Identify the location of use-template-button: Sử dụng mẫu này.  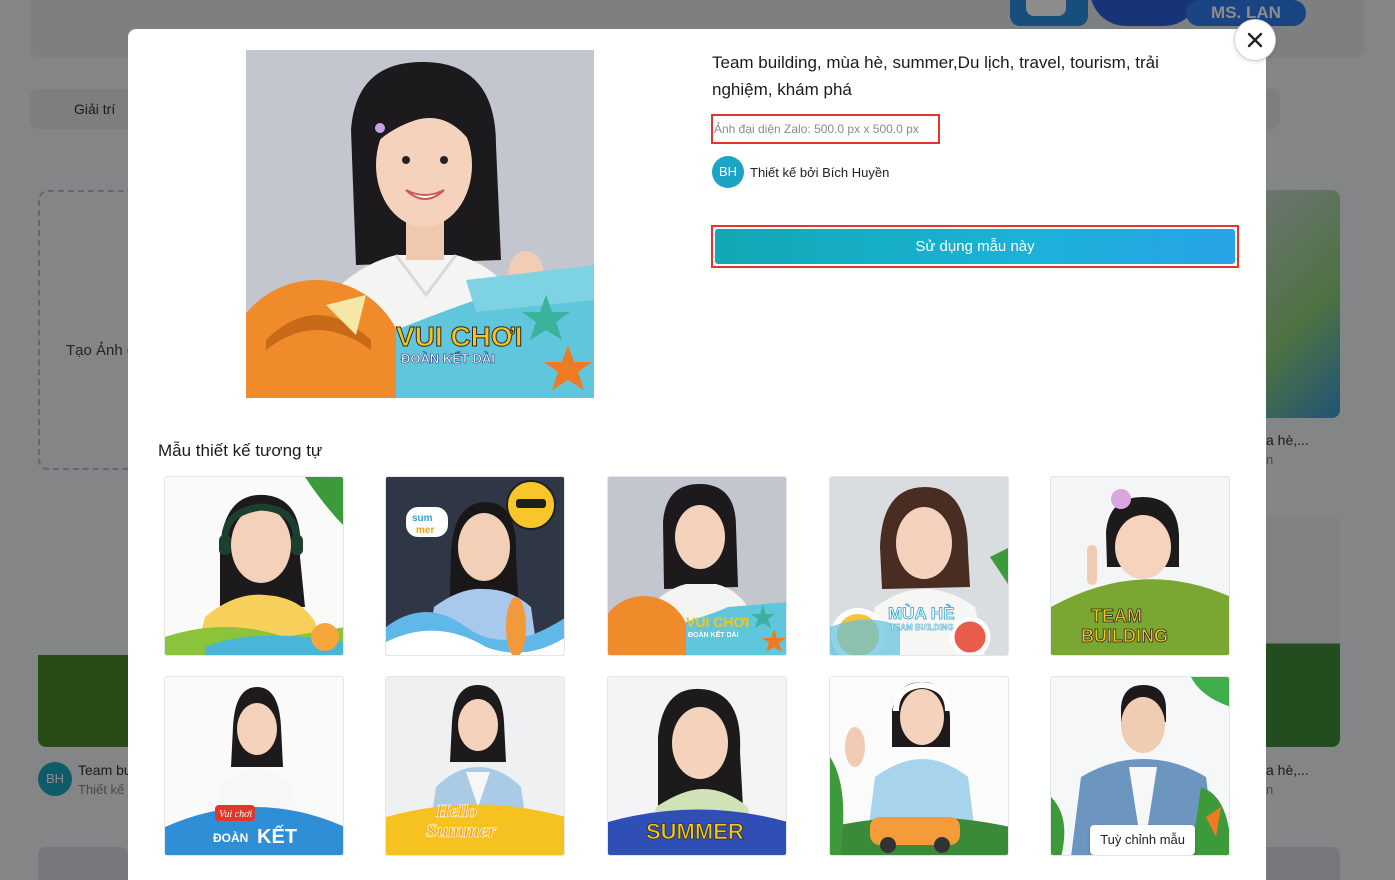
(975, 246).